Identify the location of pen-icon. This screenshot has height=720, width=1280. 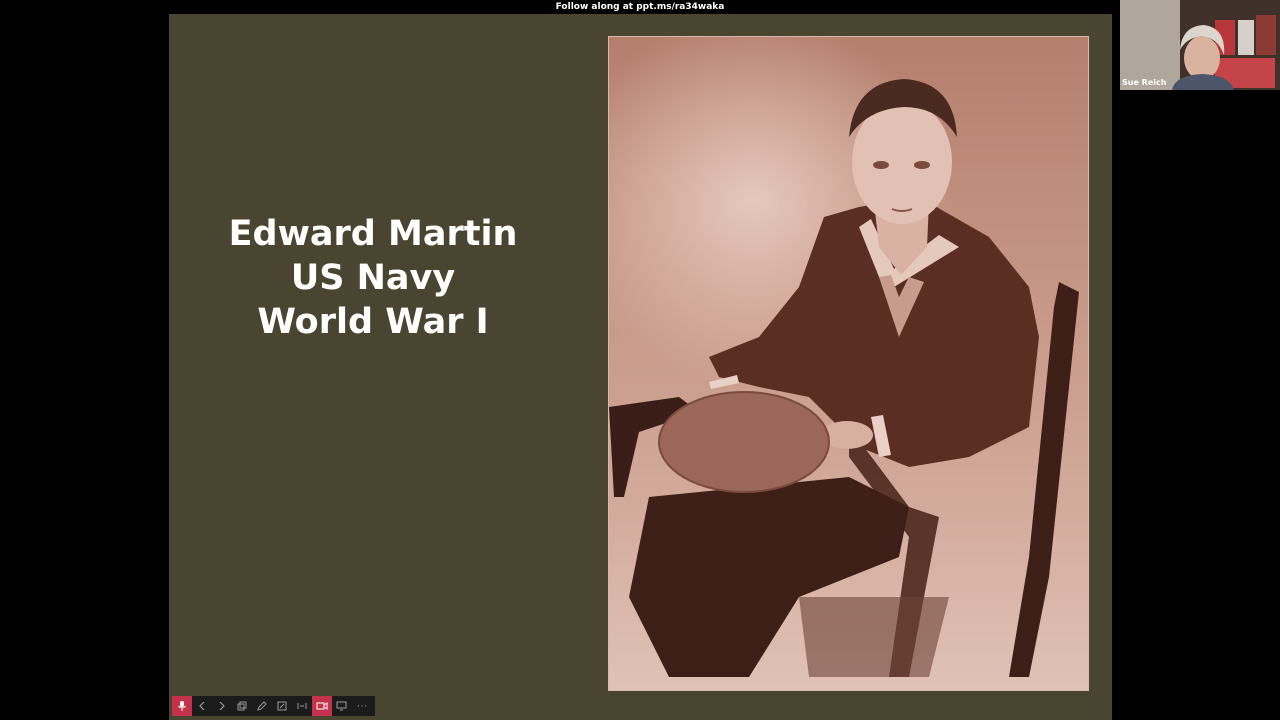
(262, 706).